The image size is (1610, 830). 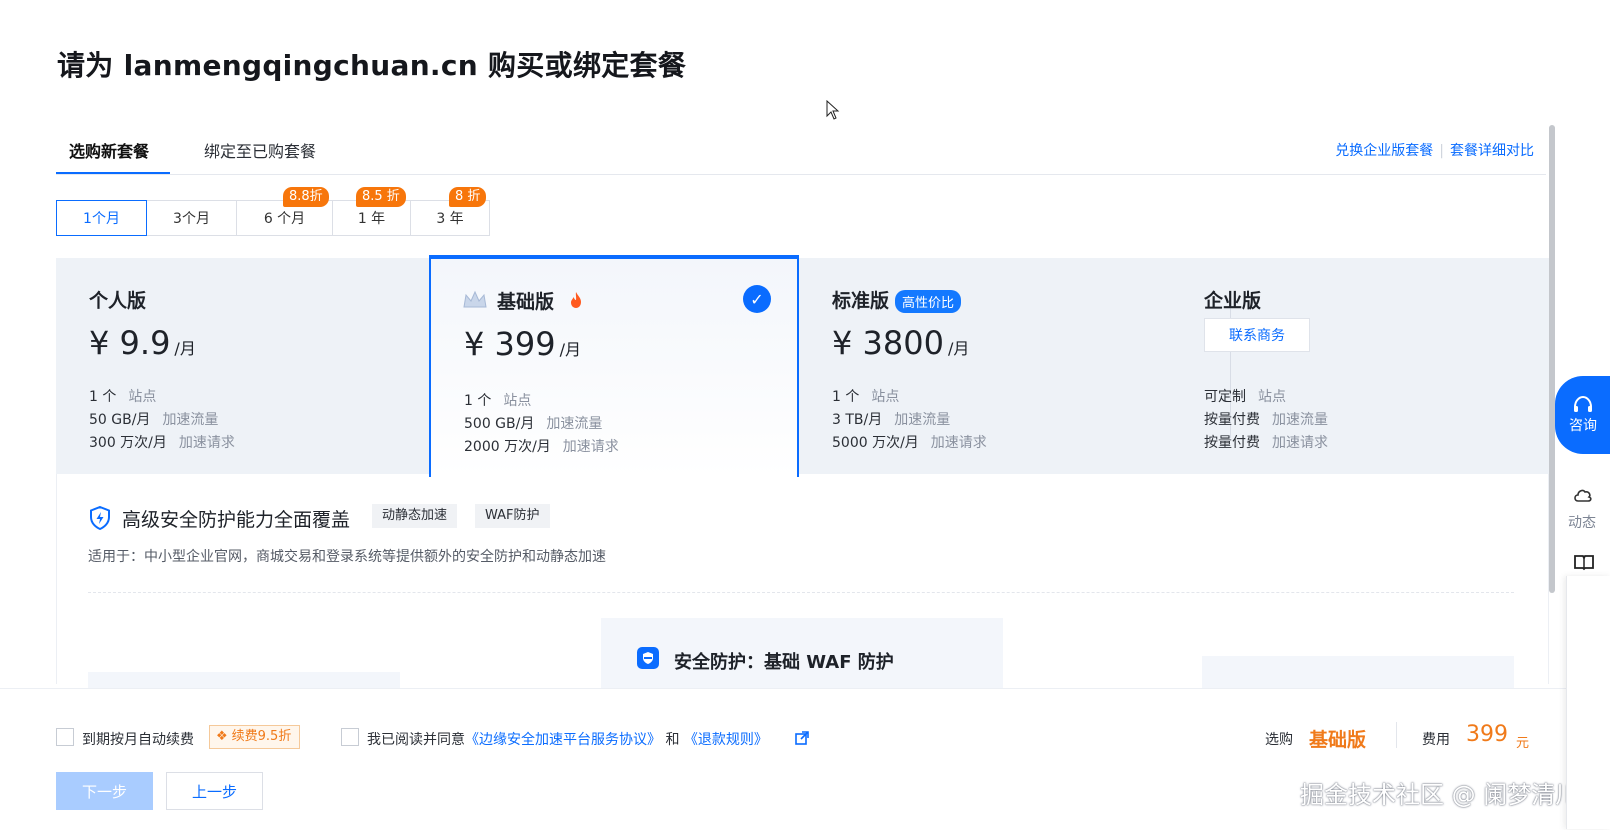 I want to click on duration-3-months: 3个月, so click(x=191, y=218).